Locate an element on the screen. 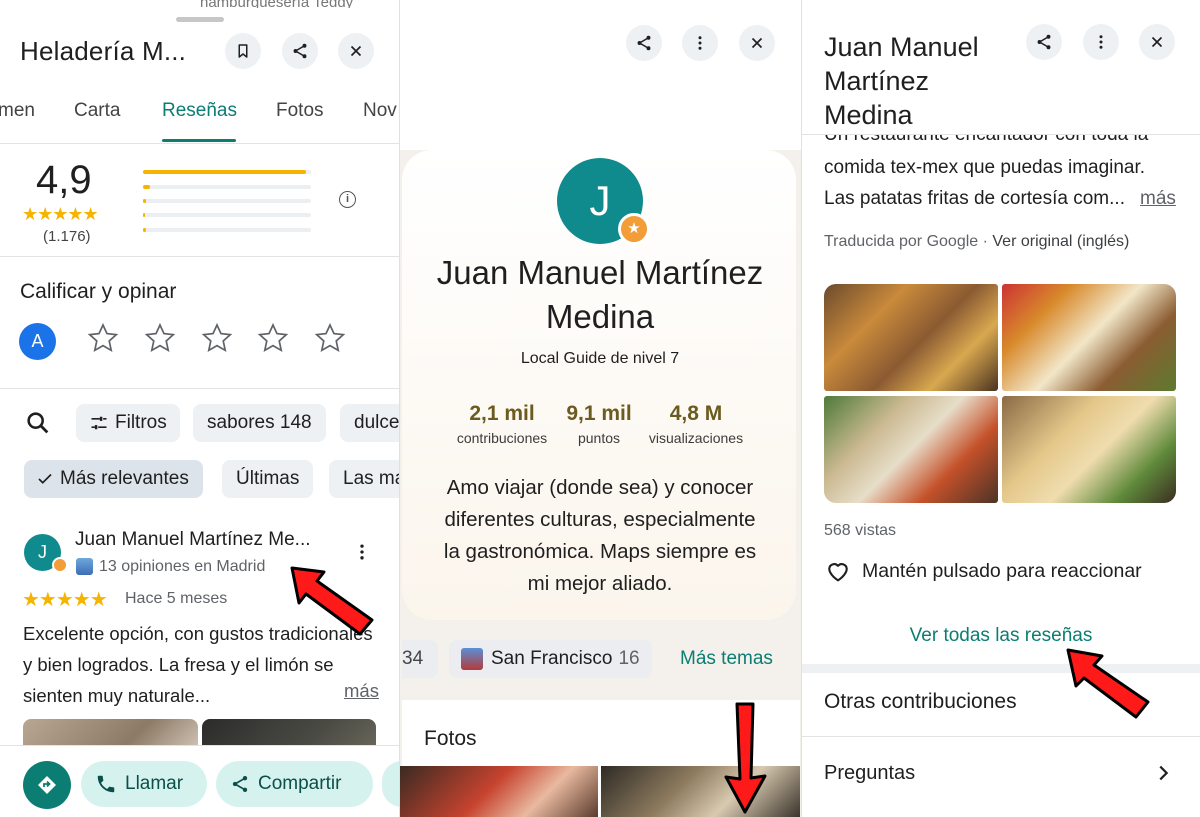 This screenshot has height=817, width=1200. rate-heading: Calificar y opinar is located at coordinates (98, 291).